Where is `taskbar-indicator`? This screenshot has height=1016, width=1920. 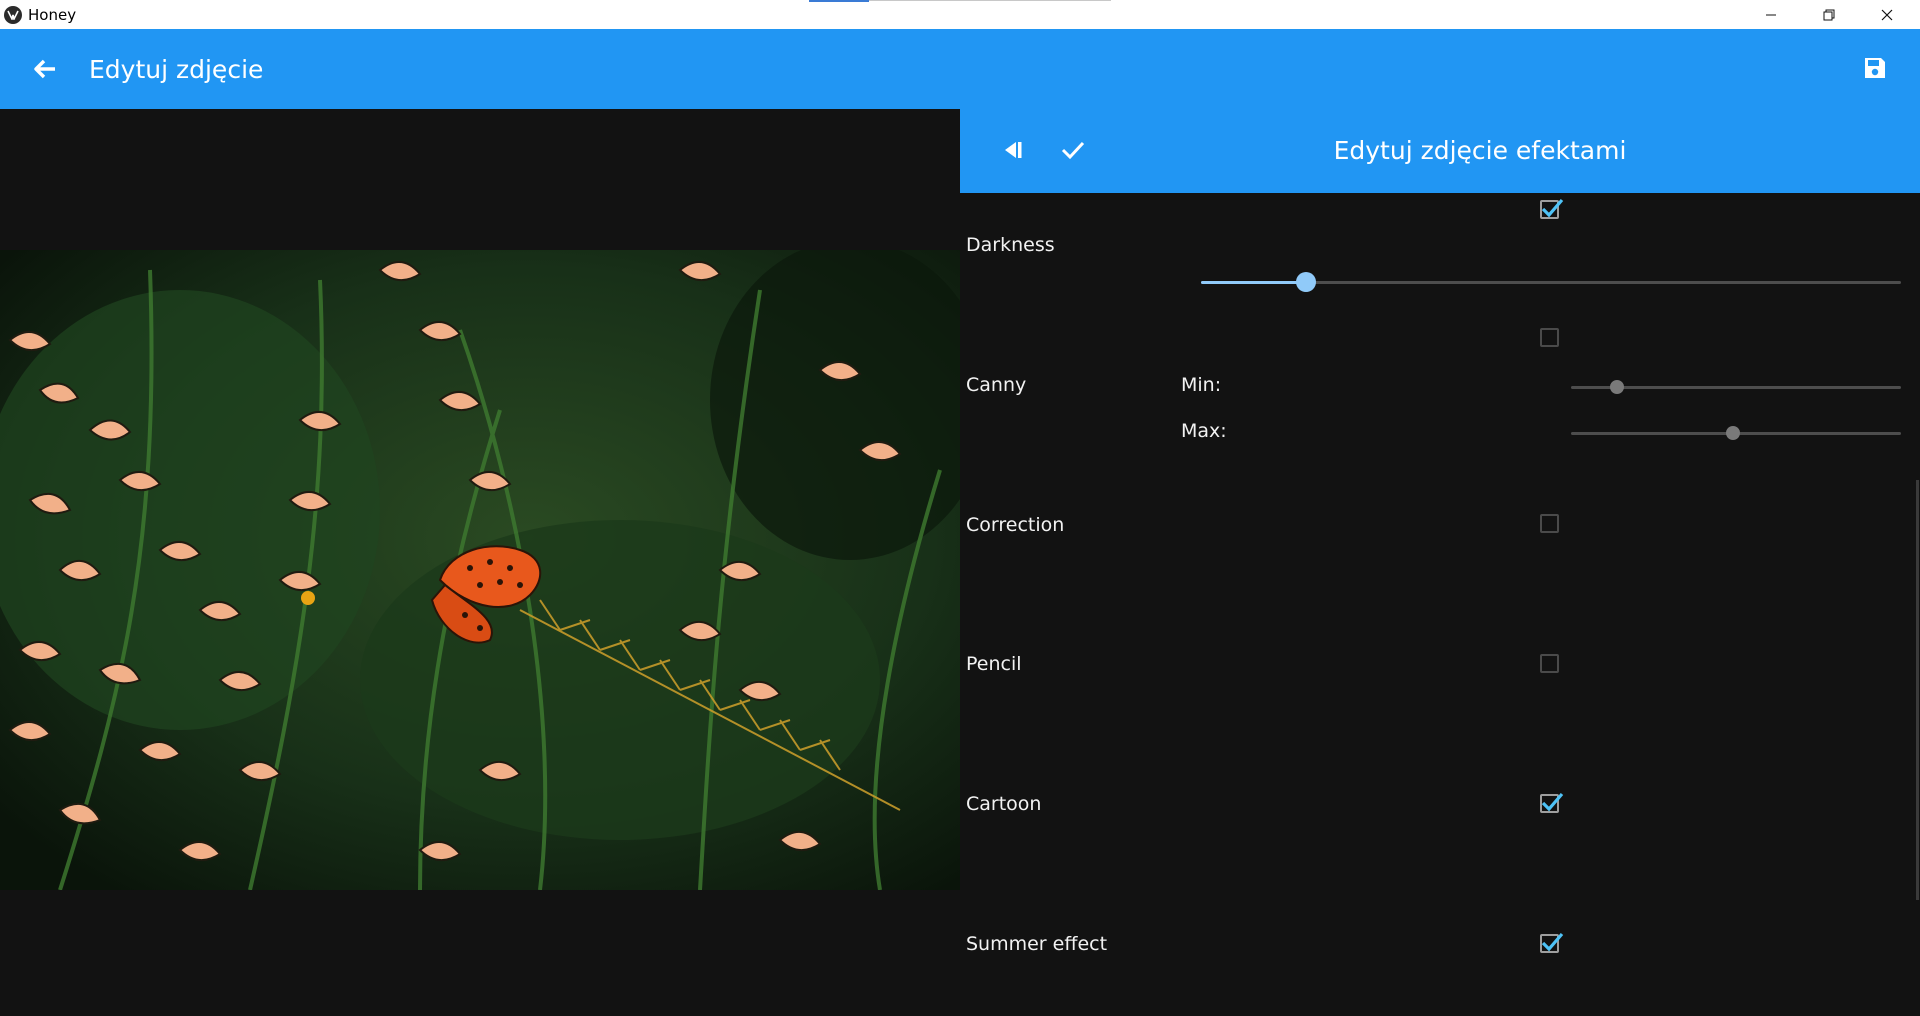
taskbar-indicator is located at coordinates (839, 1).